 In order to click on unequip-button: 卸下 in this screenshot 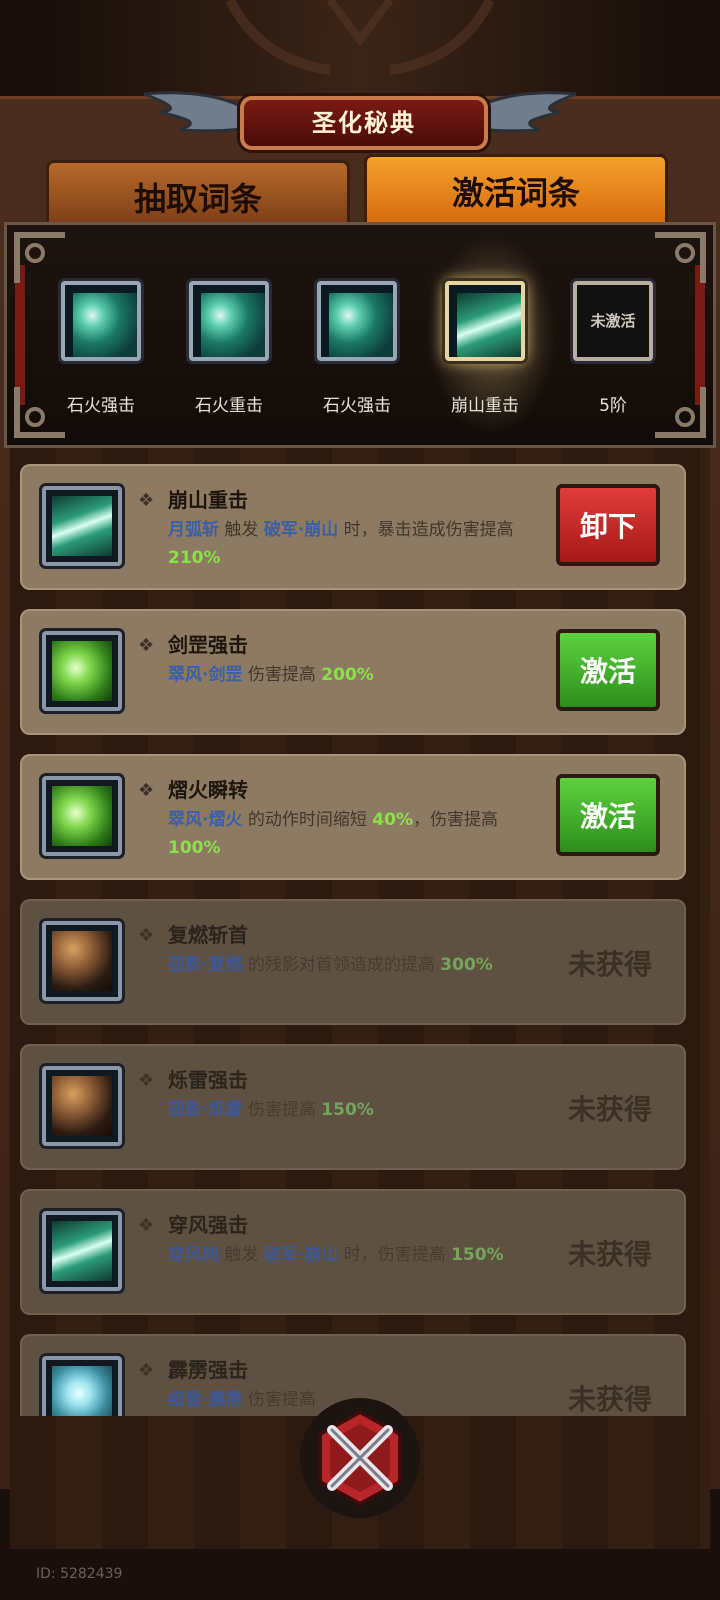, I will do `click(608, 525)`.